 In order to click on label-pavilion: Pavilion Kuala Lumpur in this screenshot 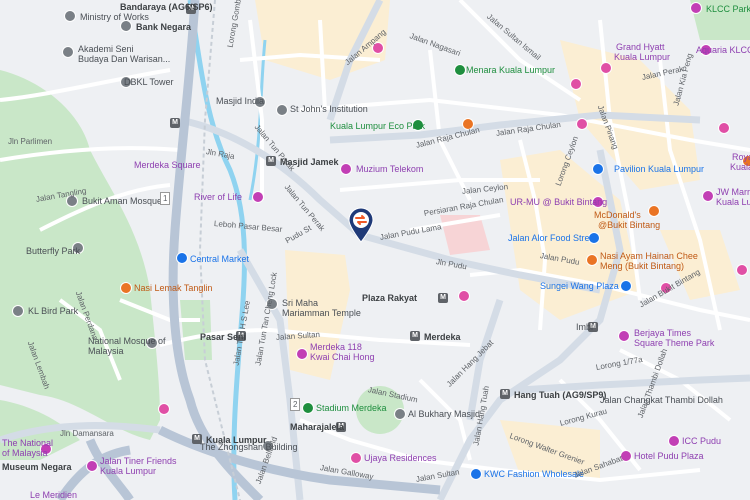, I will do `click(659, 169)`.